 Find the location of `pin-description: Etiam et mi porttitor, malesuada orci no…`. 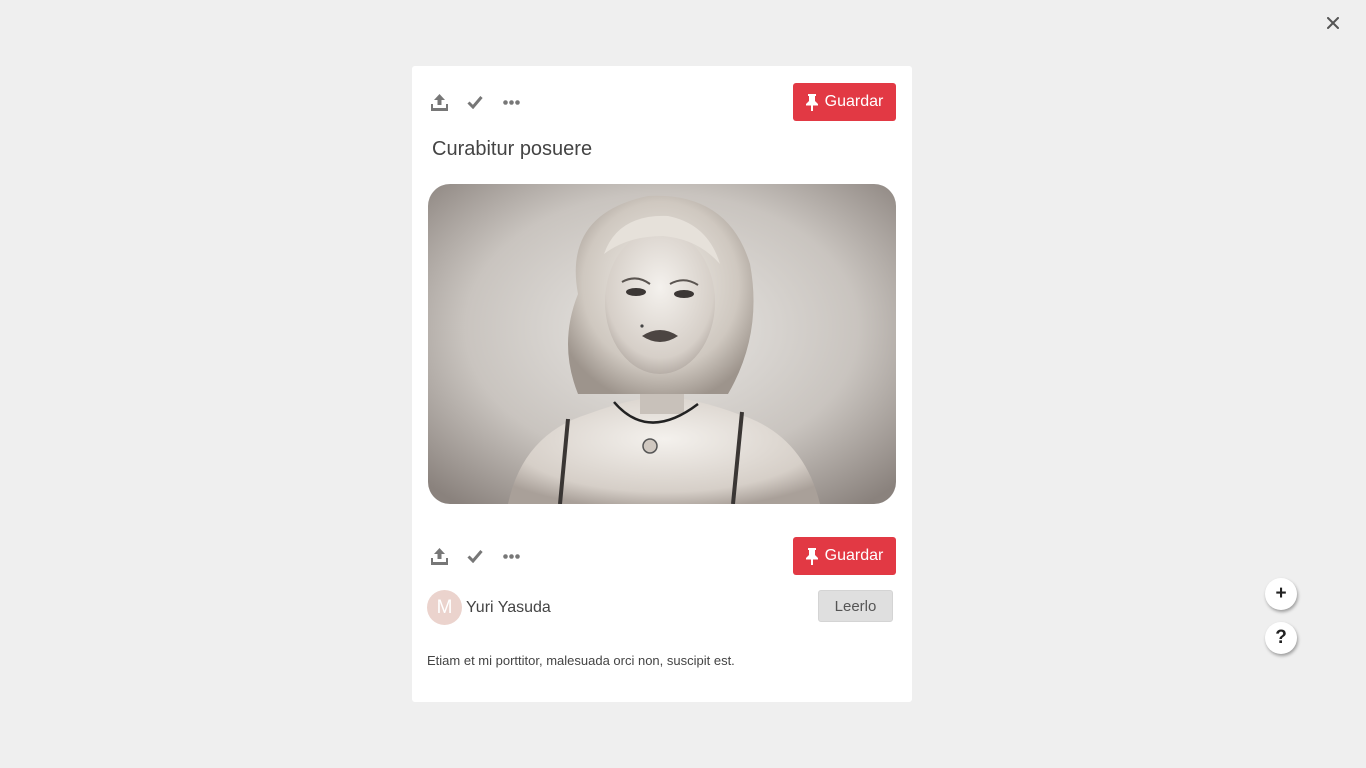

pin-description: Etiam et mi porttitor, malesuada orci no… is located at coordinates (581, 660).